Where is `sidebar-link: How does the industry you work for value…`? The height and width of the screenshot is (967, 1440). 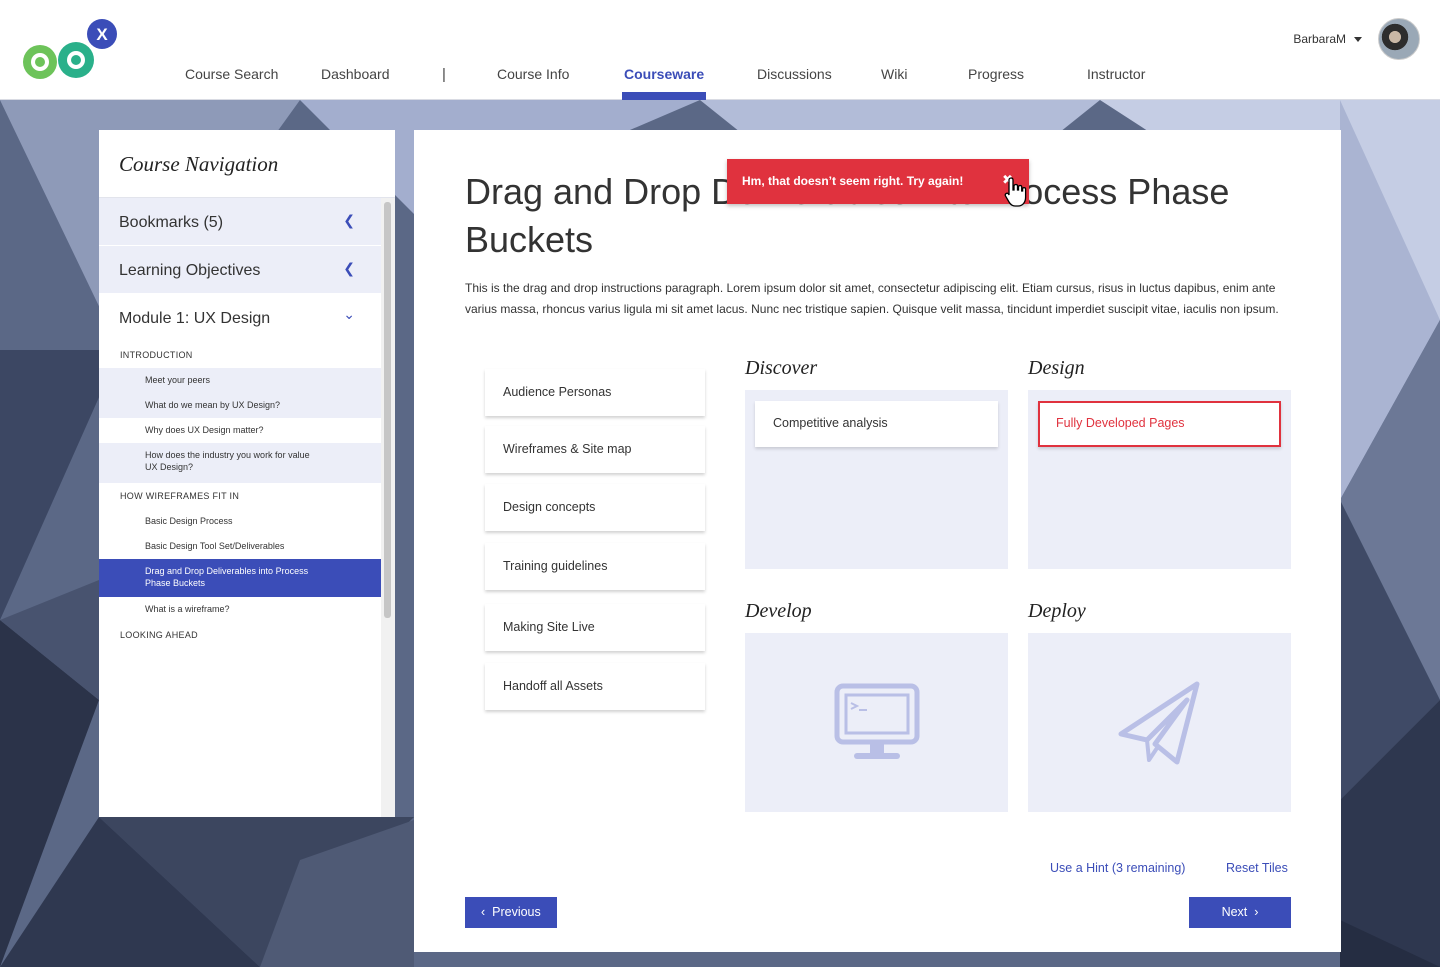
sidebar-link: How does the industry you work for value… is located at coordinates (240, 463).